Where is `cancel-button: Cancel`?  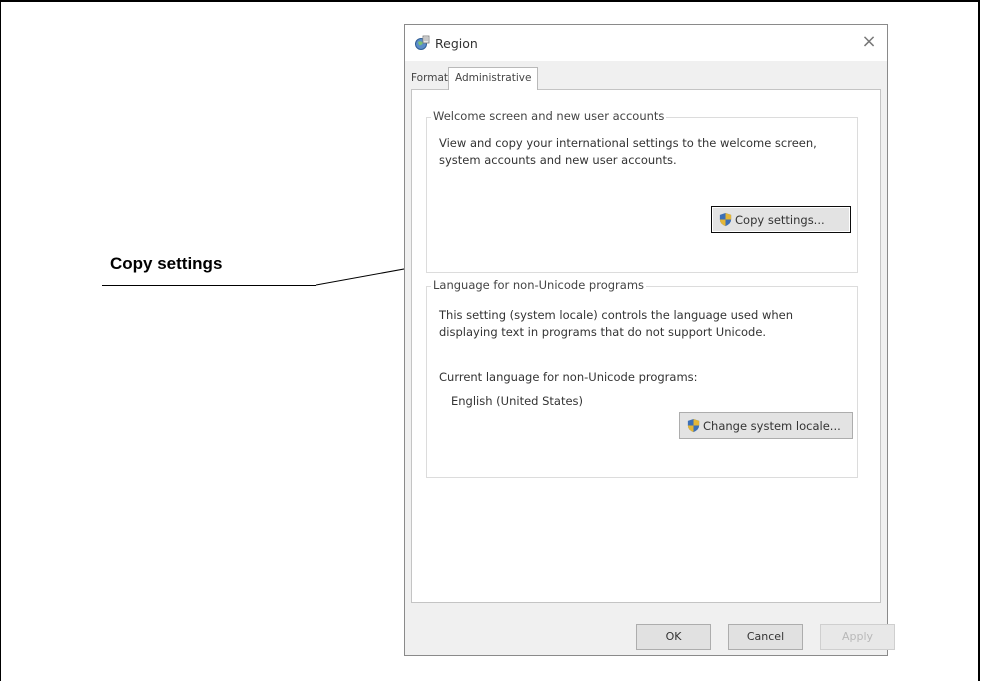 cancel-button: Cancel is located at coordinates (765, 637).